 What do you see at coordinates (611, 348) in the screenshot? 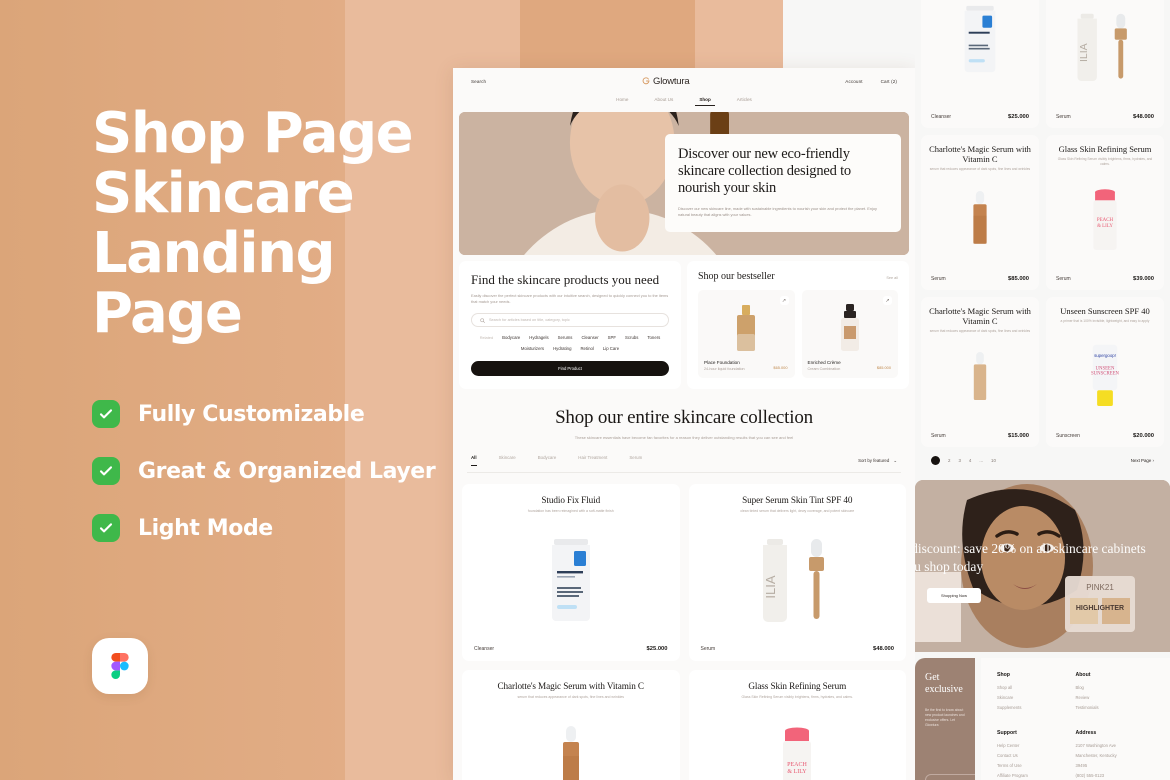
I see `tag-lip-care: Lip Care` at bounding box center [611, 348].